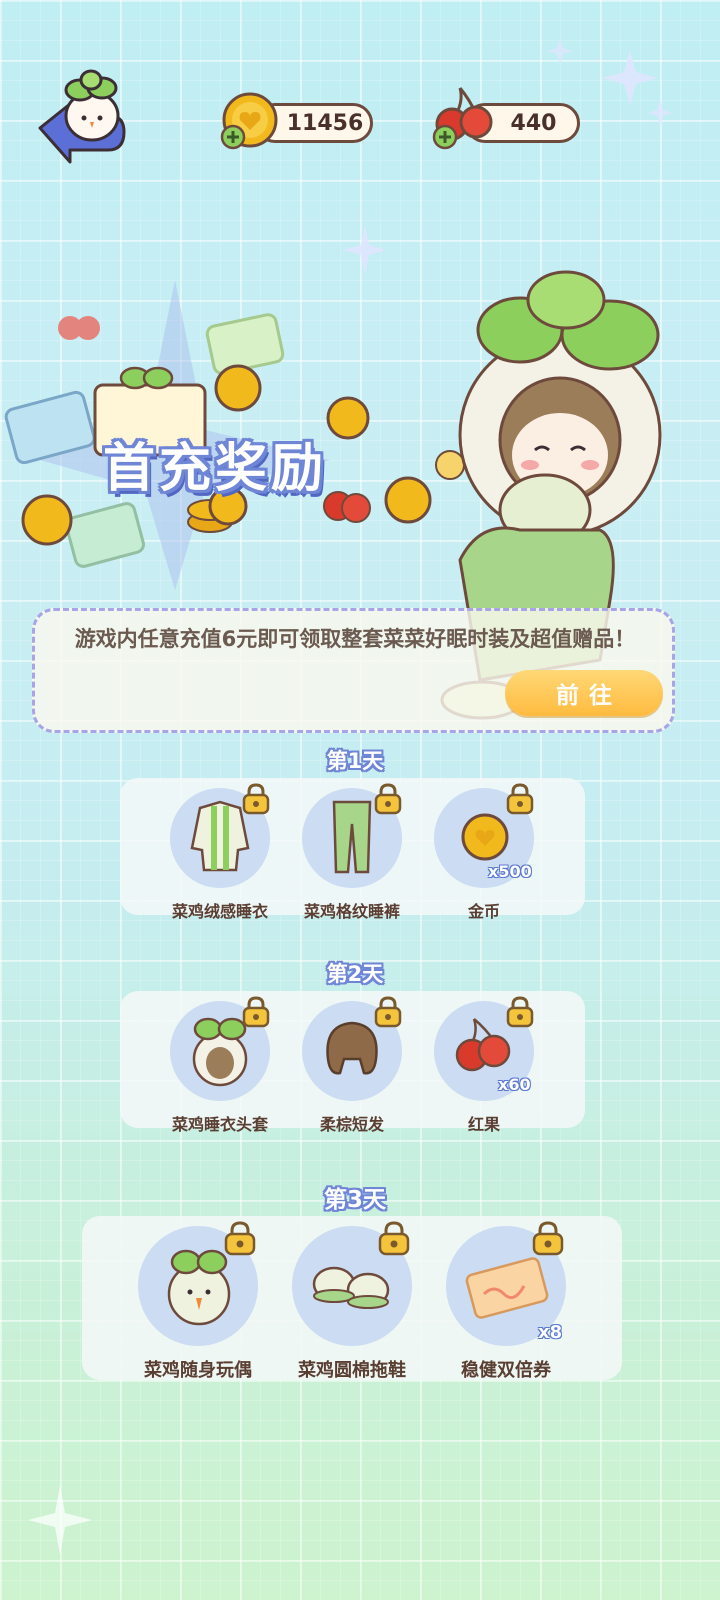  What do you see at coordinates (355, 639) in the screenshot?
I see `info-description: 游戏内任意充值6元即可领取整套菜菜好眠时装及超值赠品！` at bounding box center [355, 639].